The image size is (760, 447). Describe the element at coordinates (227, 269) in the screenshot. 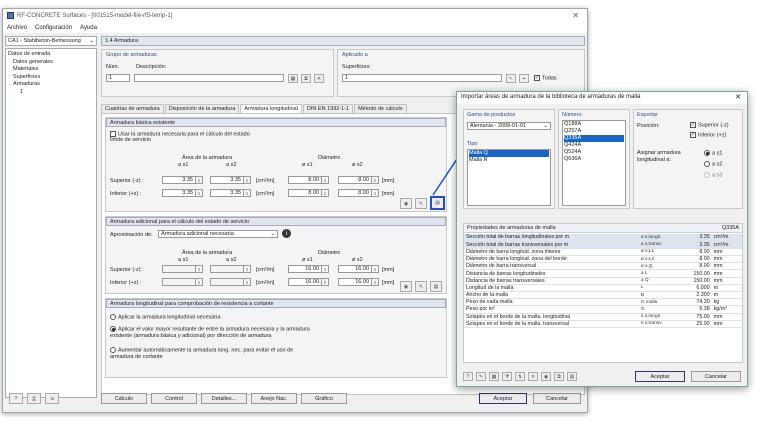

I see `add-upper-as2-value` at that location.